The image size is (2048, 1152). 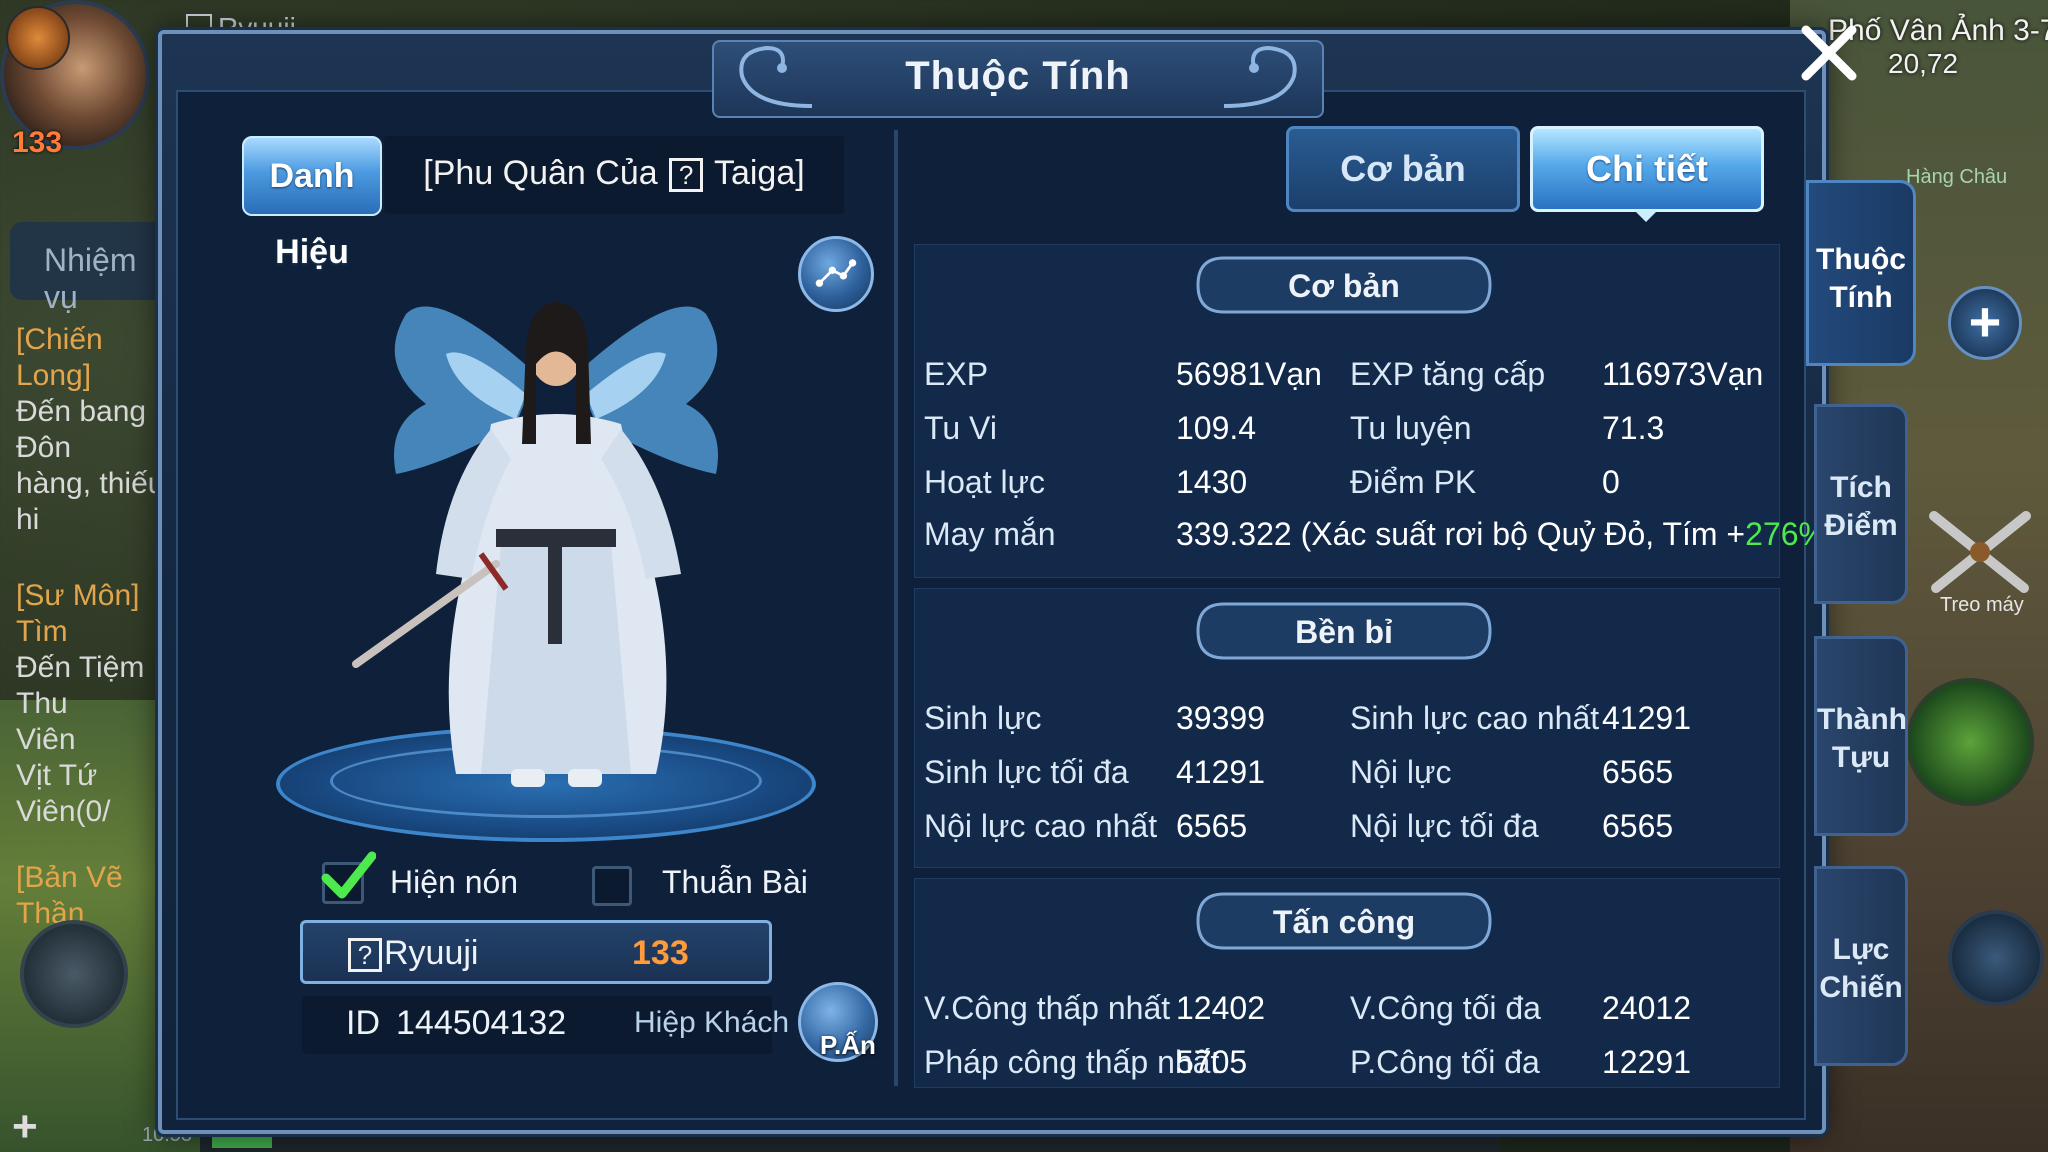 I want to click on shield-visibility-label: Thuẫn Bài, so click(x=735, y=882).